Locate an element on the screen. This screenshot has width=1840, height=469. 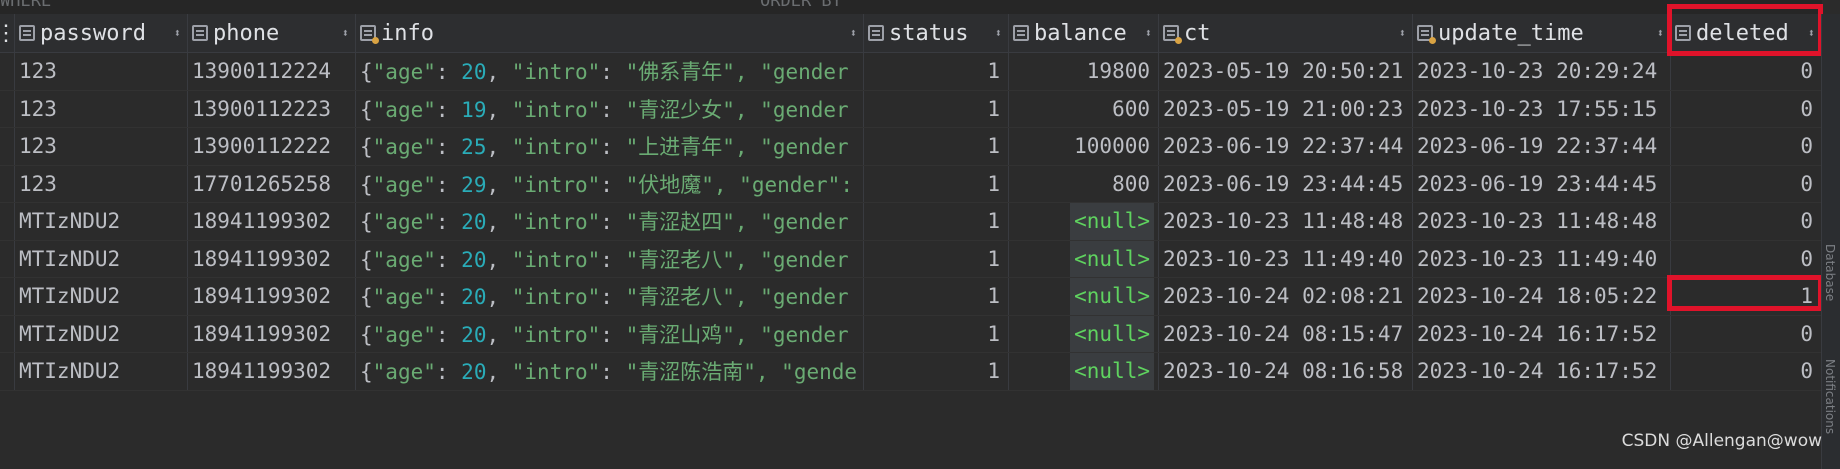
cell-ct: 2023-06-19 22:37:44 is located at coordinates (1286, 146).